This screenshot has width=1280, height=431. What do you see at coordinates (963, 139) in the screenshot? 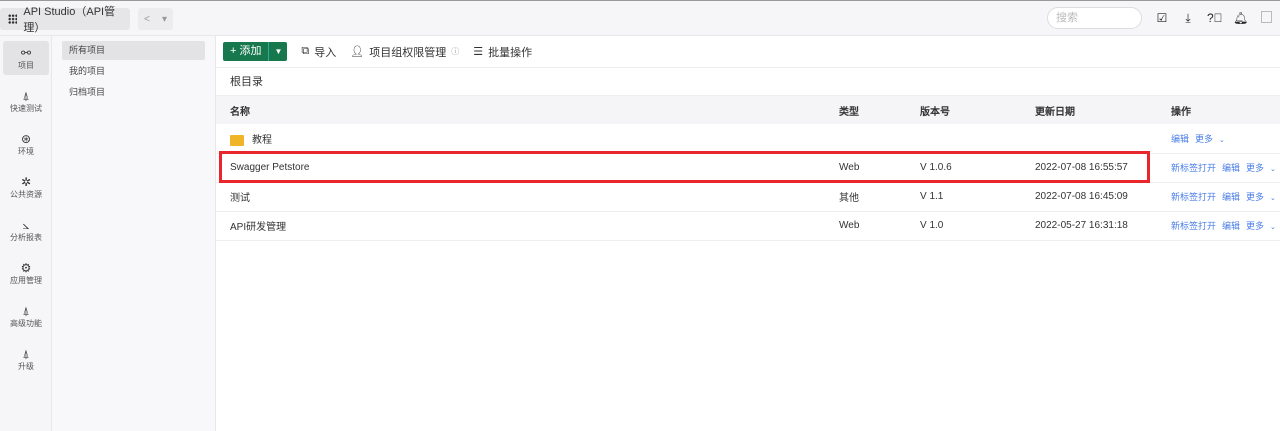
I see `cell-version` at bounding box center [963, 139].